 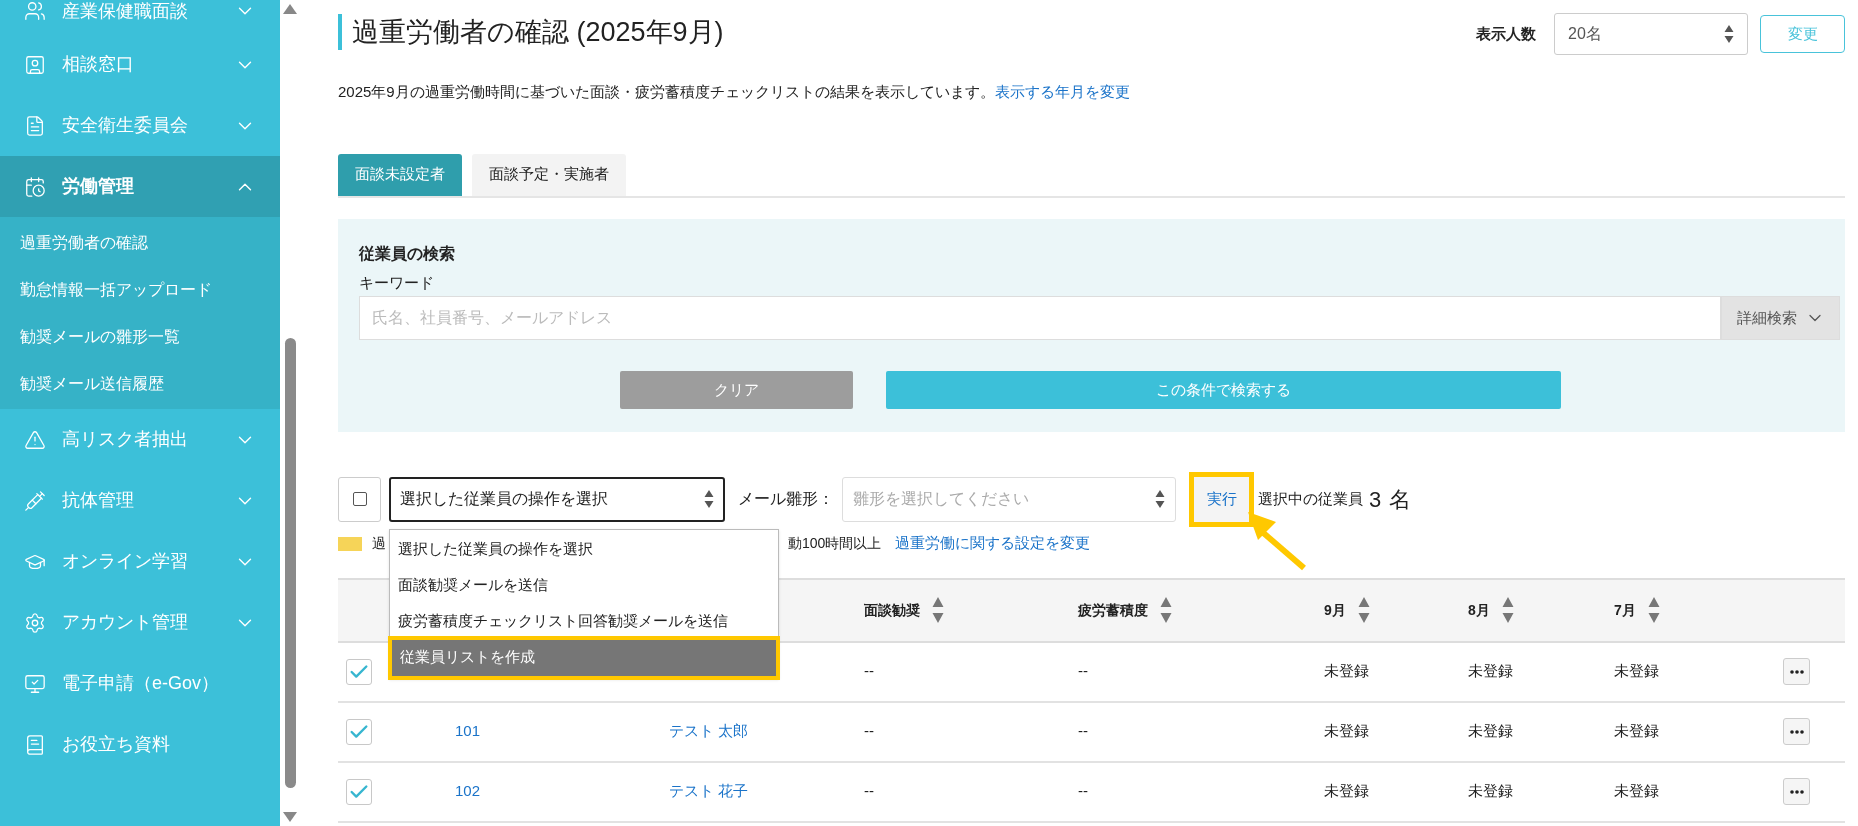 What do you see at coordinates (140, 336) in the screenshot?
I see `submenu-item: 勧奨メールの雛形一覧` at bounding box center [140, 336].